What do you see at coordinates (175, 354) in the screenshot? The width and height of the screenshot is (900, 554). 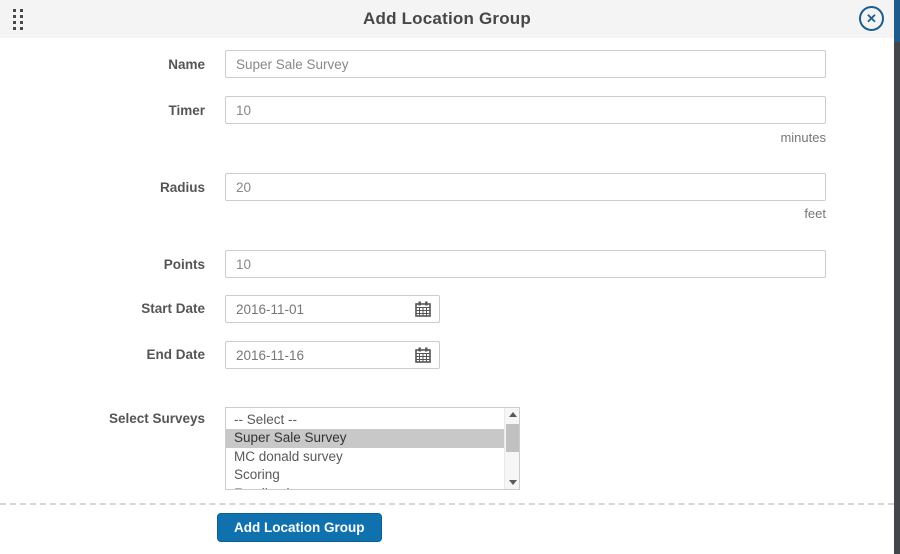 I see `end-date-label: End Date` at bounding box center [175, 354].